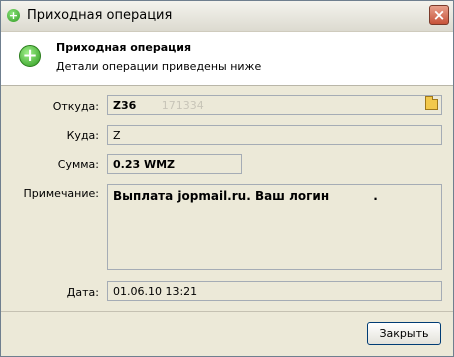 This screenshot has height=357, width=454. What do you see at coordinates (159, 66) in the screenshot?
I see `header-subtitle: Детали операции приведены ниже` at bounding box center [159, 66].